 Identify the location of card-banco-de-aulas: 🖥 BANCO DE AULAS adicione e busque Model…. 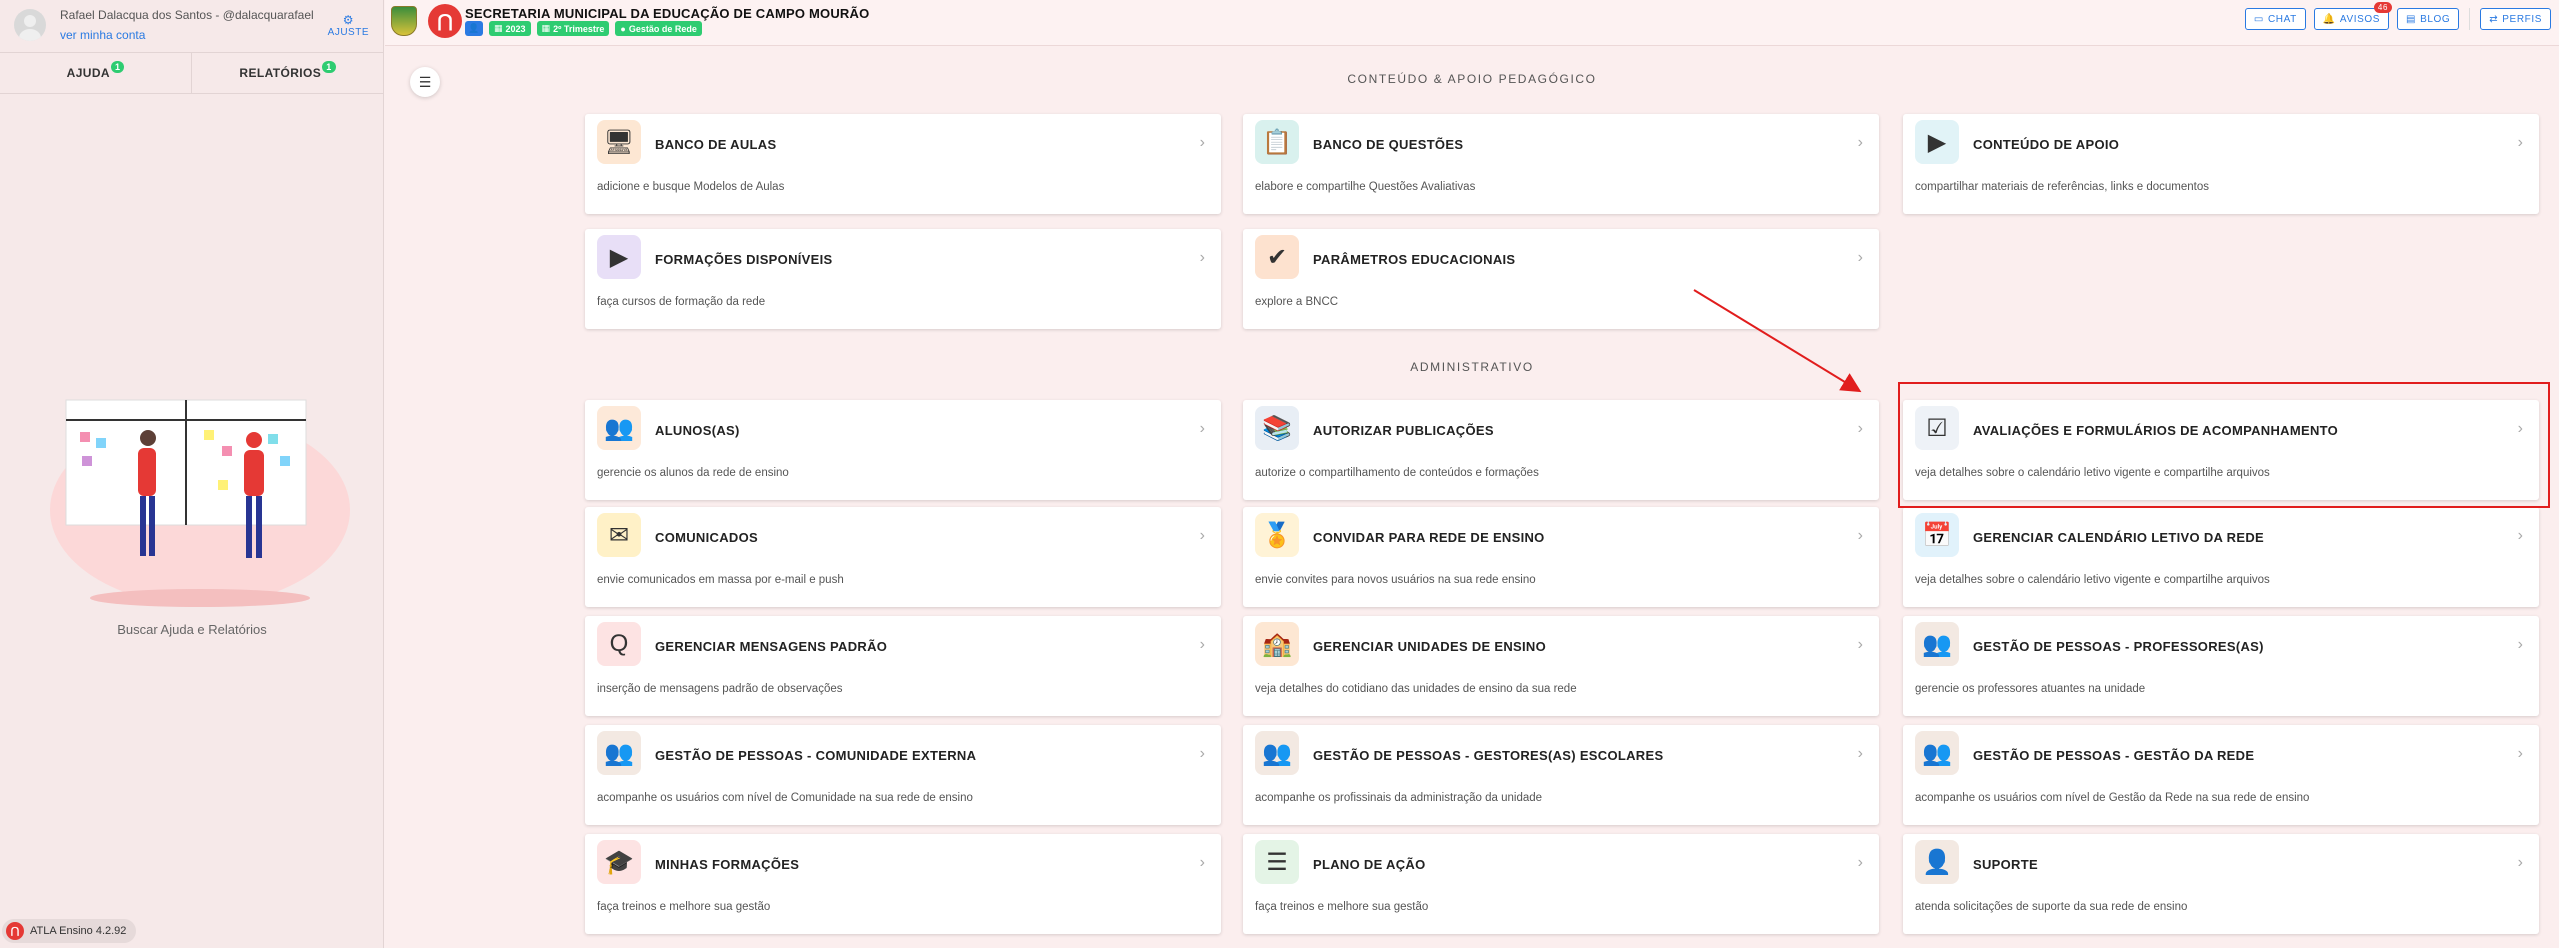
(903, 164).